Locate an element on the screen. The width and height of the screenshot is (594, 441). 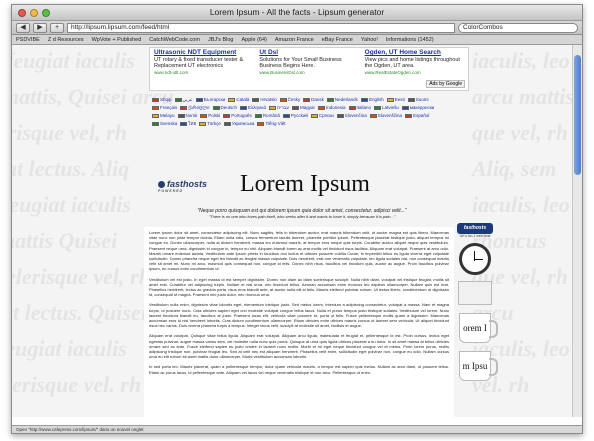
language-link: Tiếng Việt is located at coordinates (271, 124).